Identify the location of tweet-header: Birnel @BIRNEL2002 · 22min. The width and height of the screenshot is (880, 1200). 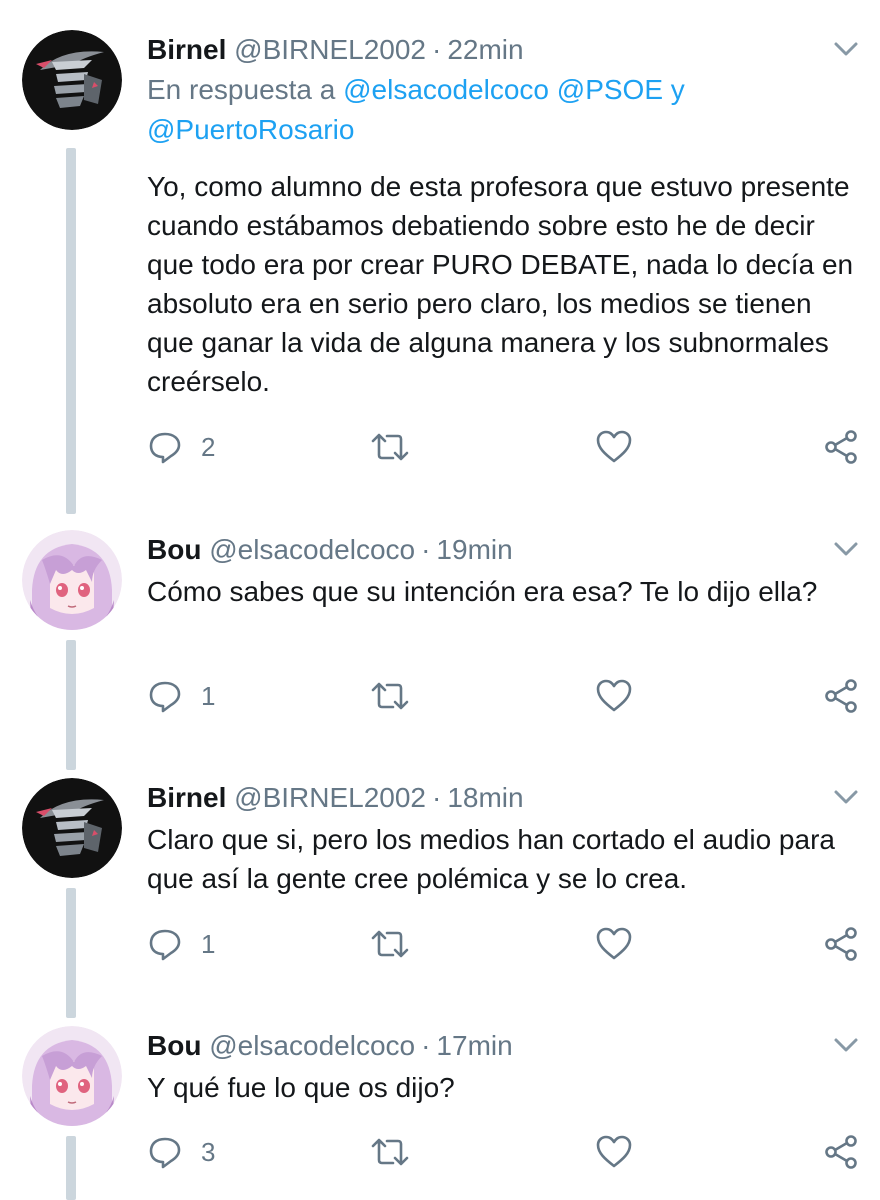
(335, 50).